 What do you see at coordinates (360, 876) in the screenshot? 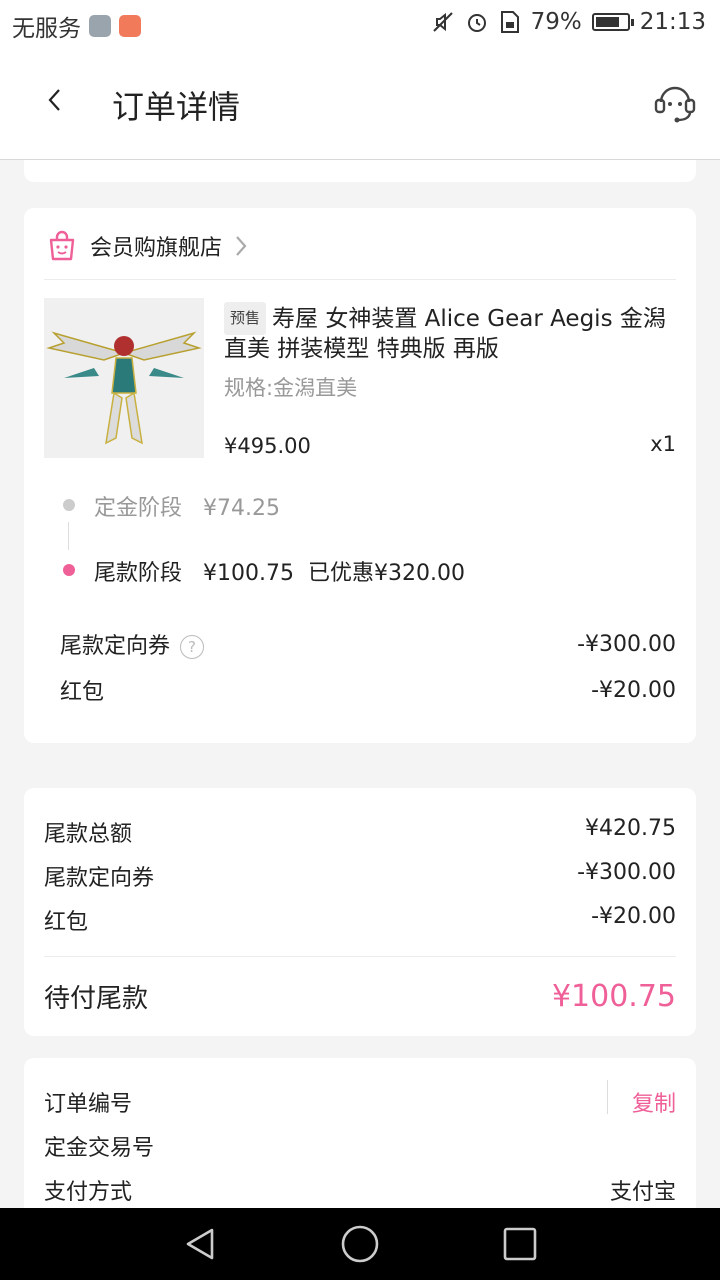
I see `total-row: 尾款定向券 -¥300.00` at bounding box center [360, 876].